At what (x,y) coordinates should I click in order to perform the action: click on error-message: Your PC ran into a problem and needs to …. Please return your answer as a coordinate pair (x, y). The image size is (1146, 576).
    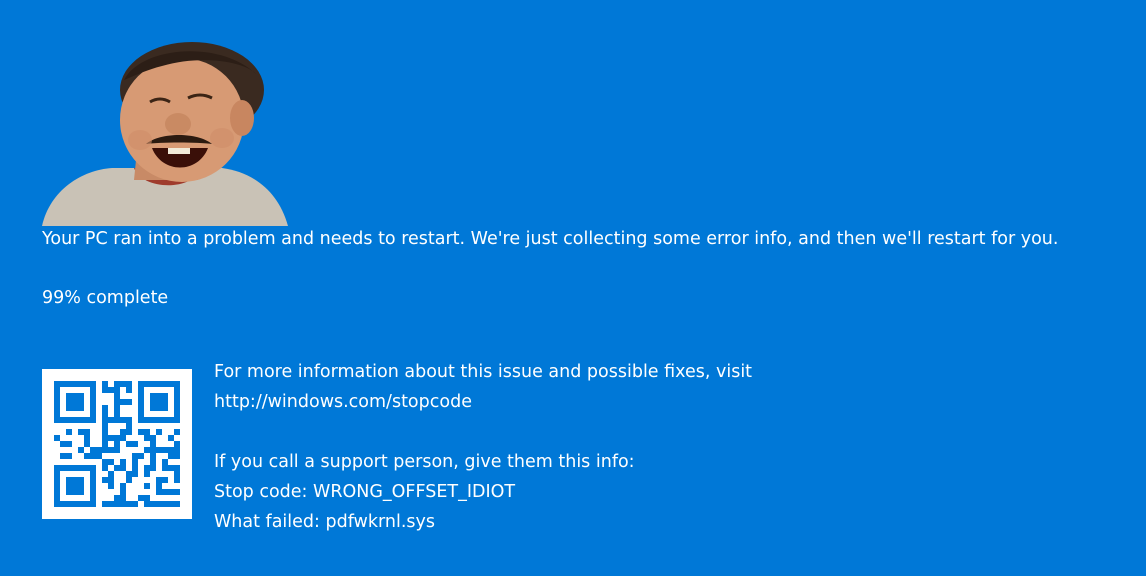
    Looking at the image, I should click on (550, 239).